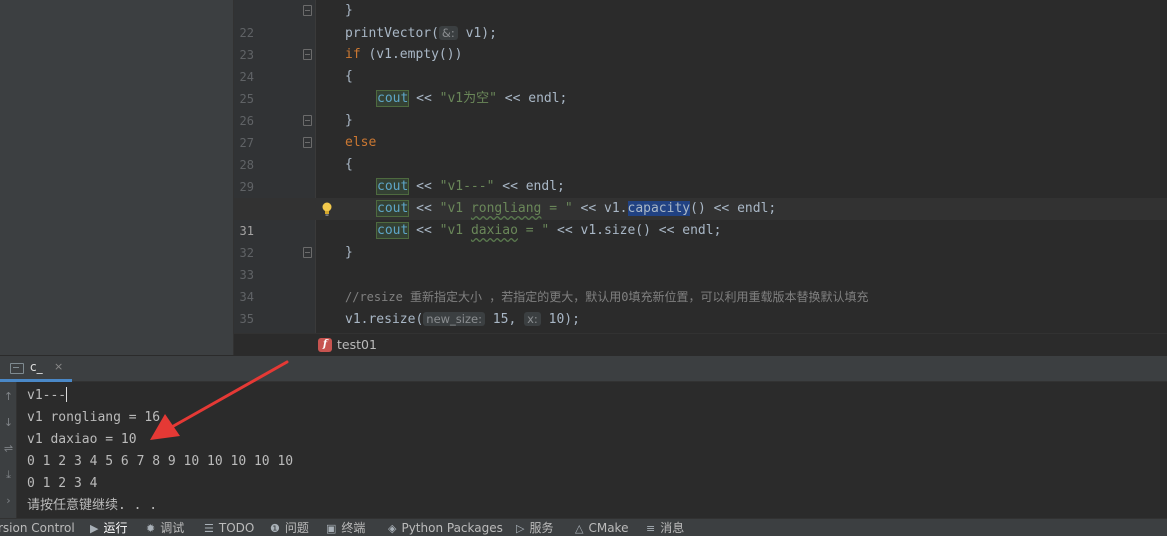 The height and width of the screenshot is (536, 1167). Describe the element at coordinates (601, 527) in the screenshot. I see `tool-tab-cmake: △ CMake` at that location.